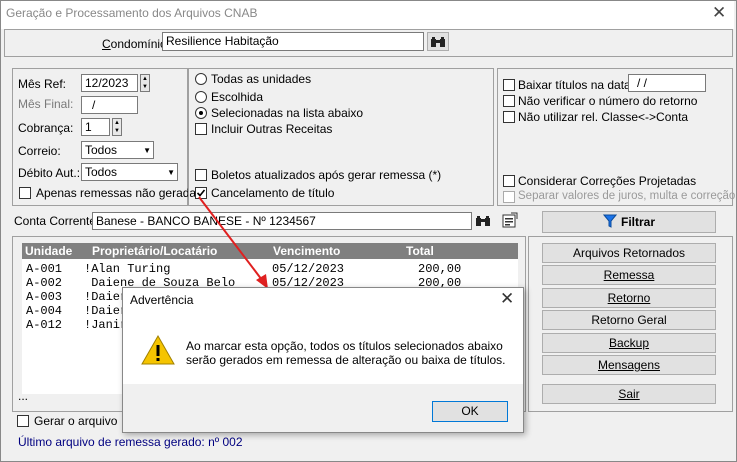 The width and height of the screenshot is (737, 462). I want to click on dialog-ok-label: OK, so click(470, 411).